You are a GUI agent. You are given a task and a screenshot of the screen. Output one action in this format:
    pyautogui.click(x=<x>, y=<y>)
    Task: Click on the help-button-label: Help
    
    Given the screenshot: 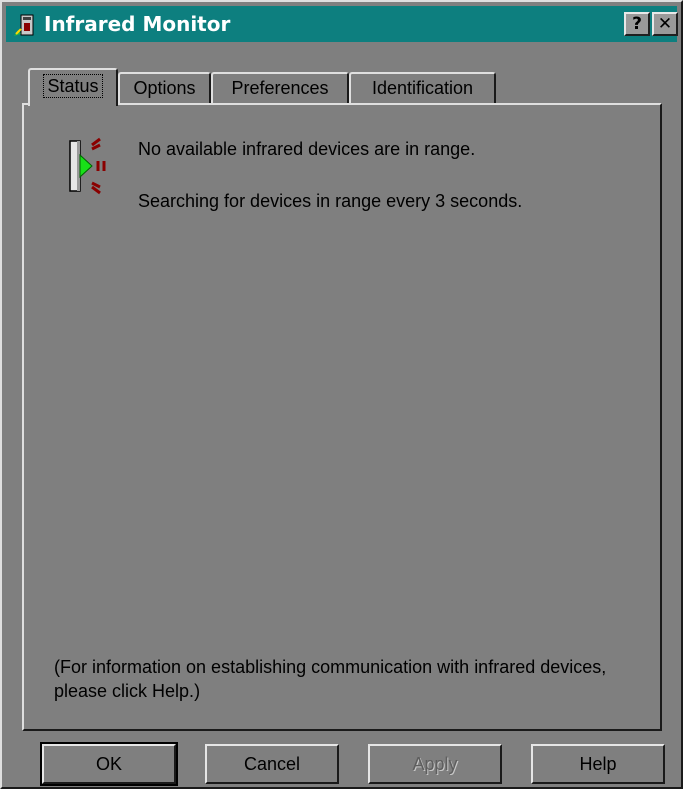 What is the action you would take?
    pyautogui.click(x=598, y=764)
    